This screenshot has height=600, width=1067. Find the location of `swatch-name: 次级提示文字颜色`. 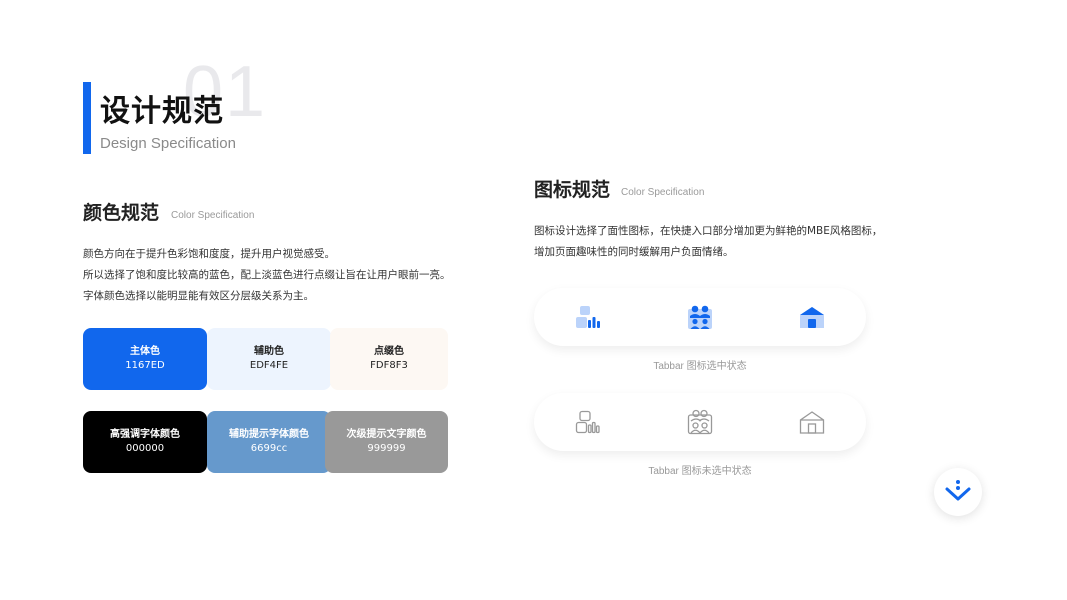

swatch-name: 次级提示文字颜色 is located at coordinates (386, 434).